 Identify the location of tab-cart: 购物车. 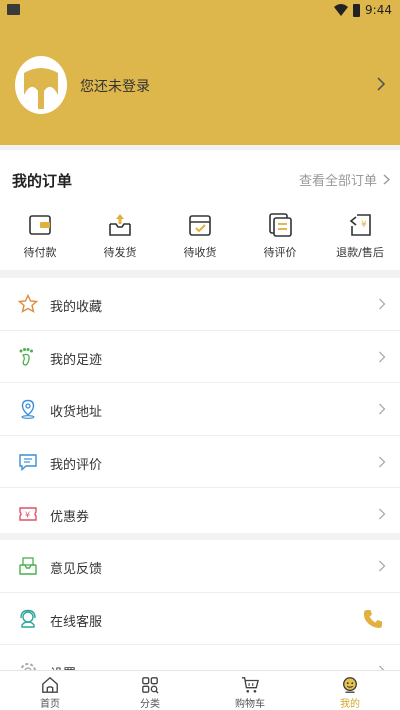
(250, 690).